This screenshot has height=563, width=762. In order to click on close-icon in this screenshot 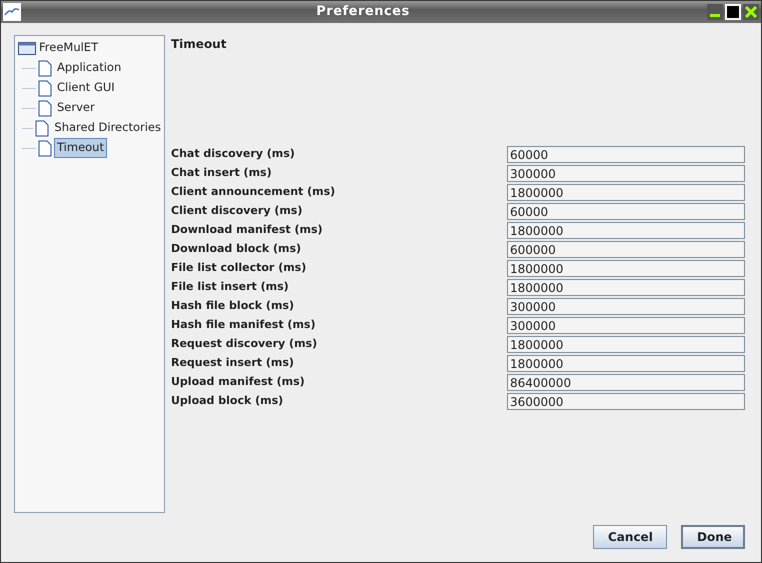, I will do `click(751, 12)`.